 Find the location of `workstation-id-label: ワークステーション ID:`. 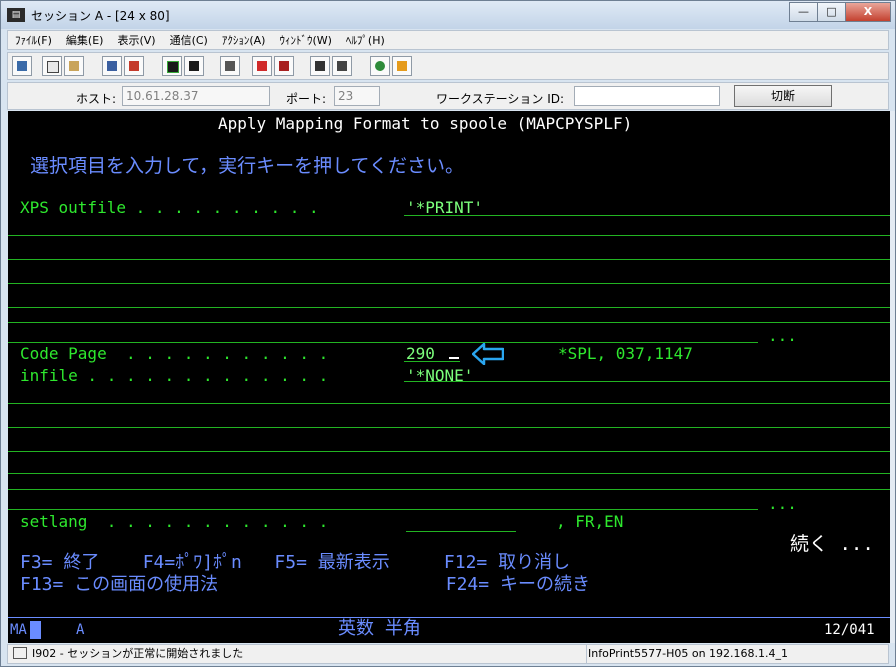

workstation-id-label: ワークステーション ID: is located at coordinates (500, 99).